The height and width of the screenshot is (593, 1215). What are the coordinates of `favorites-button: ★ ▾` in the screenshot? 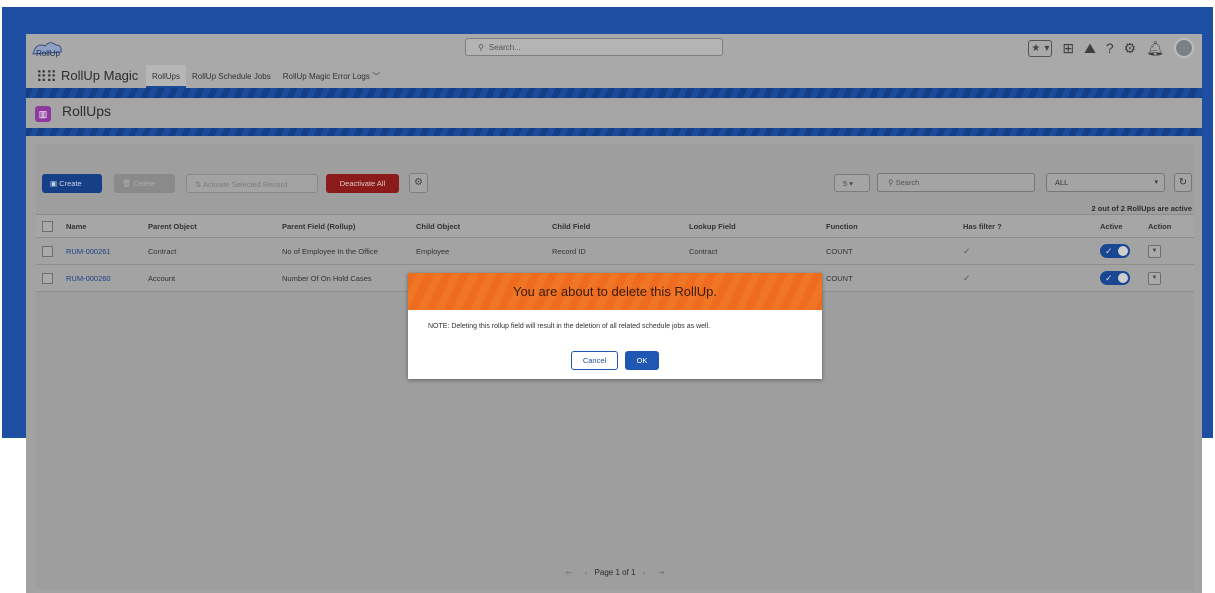 It's located at (1040, 48).